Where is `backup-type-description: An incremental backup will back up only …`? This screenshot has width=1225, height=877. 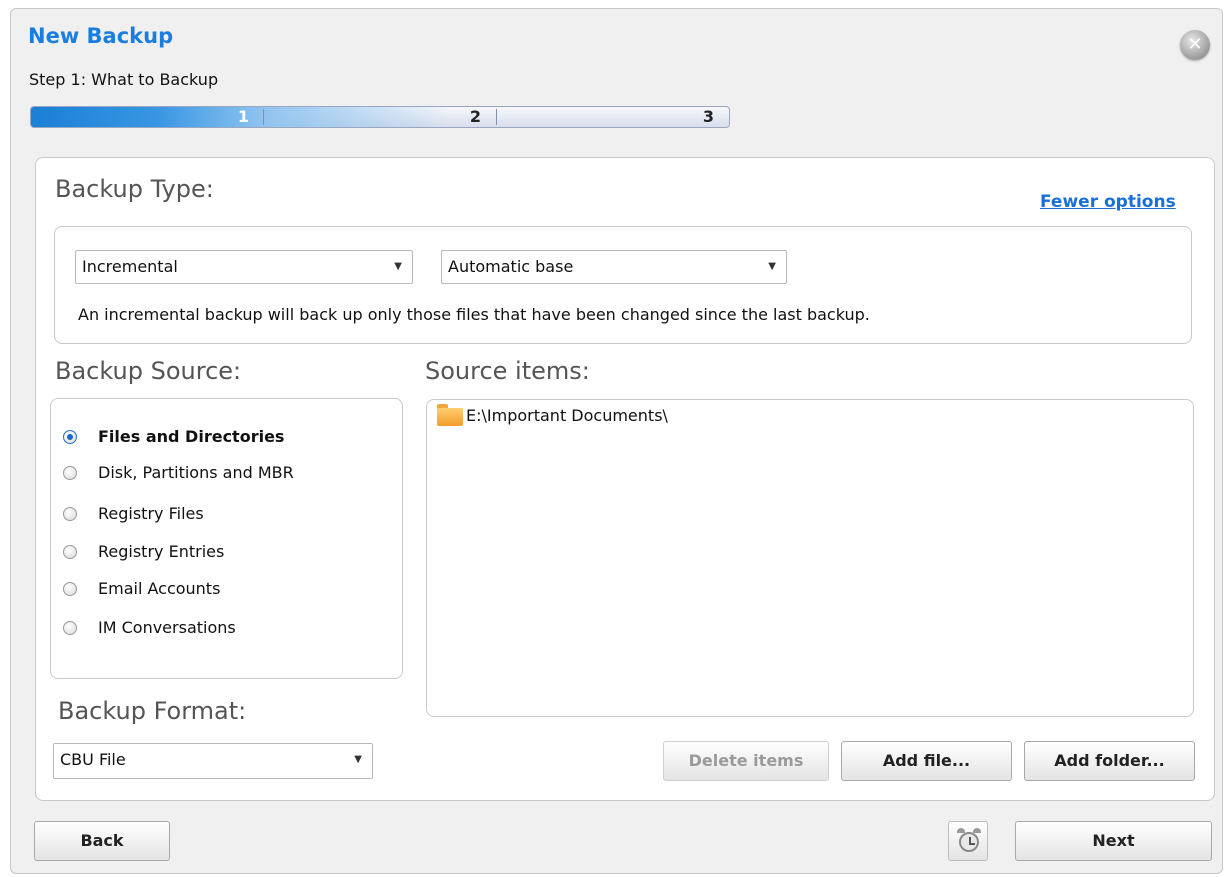 backup-type-description: An incremental backup will back up only … is located at coordinates (474, 314).